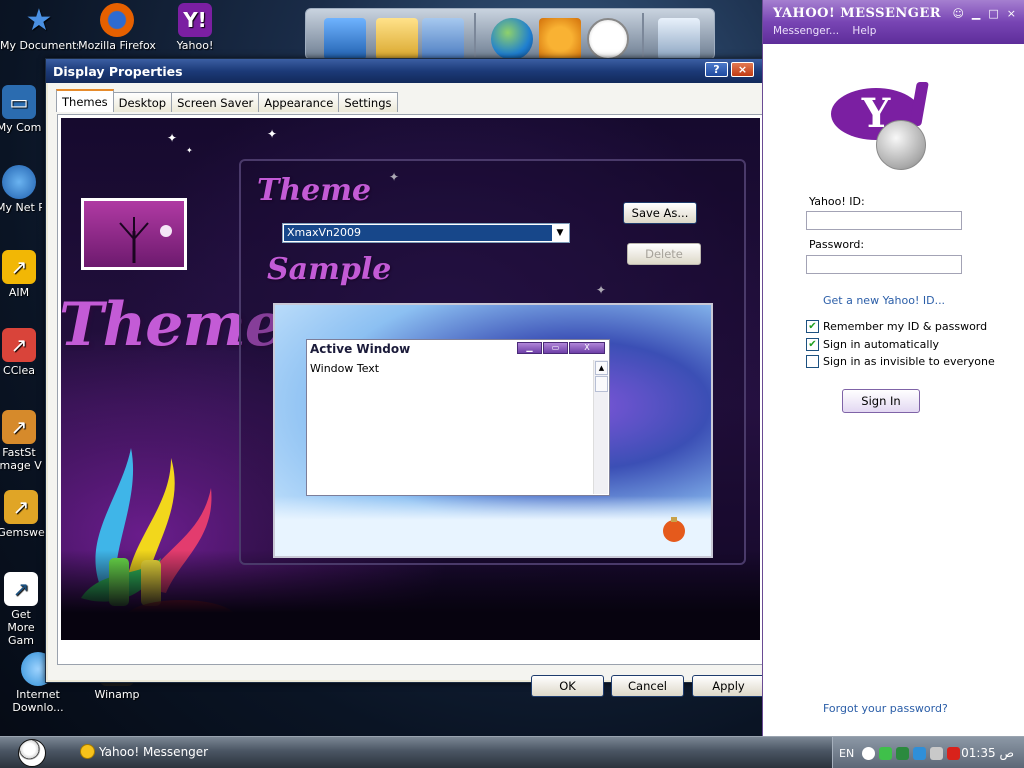 This screenshot has width=1024, height=768. I want to click on title-bar: Display Properties ? ×, so click(410, 71).